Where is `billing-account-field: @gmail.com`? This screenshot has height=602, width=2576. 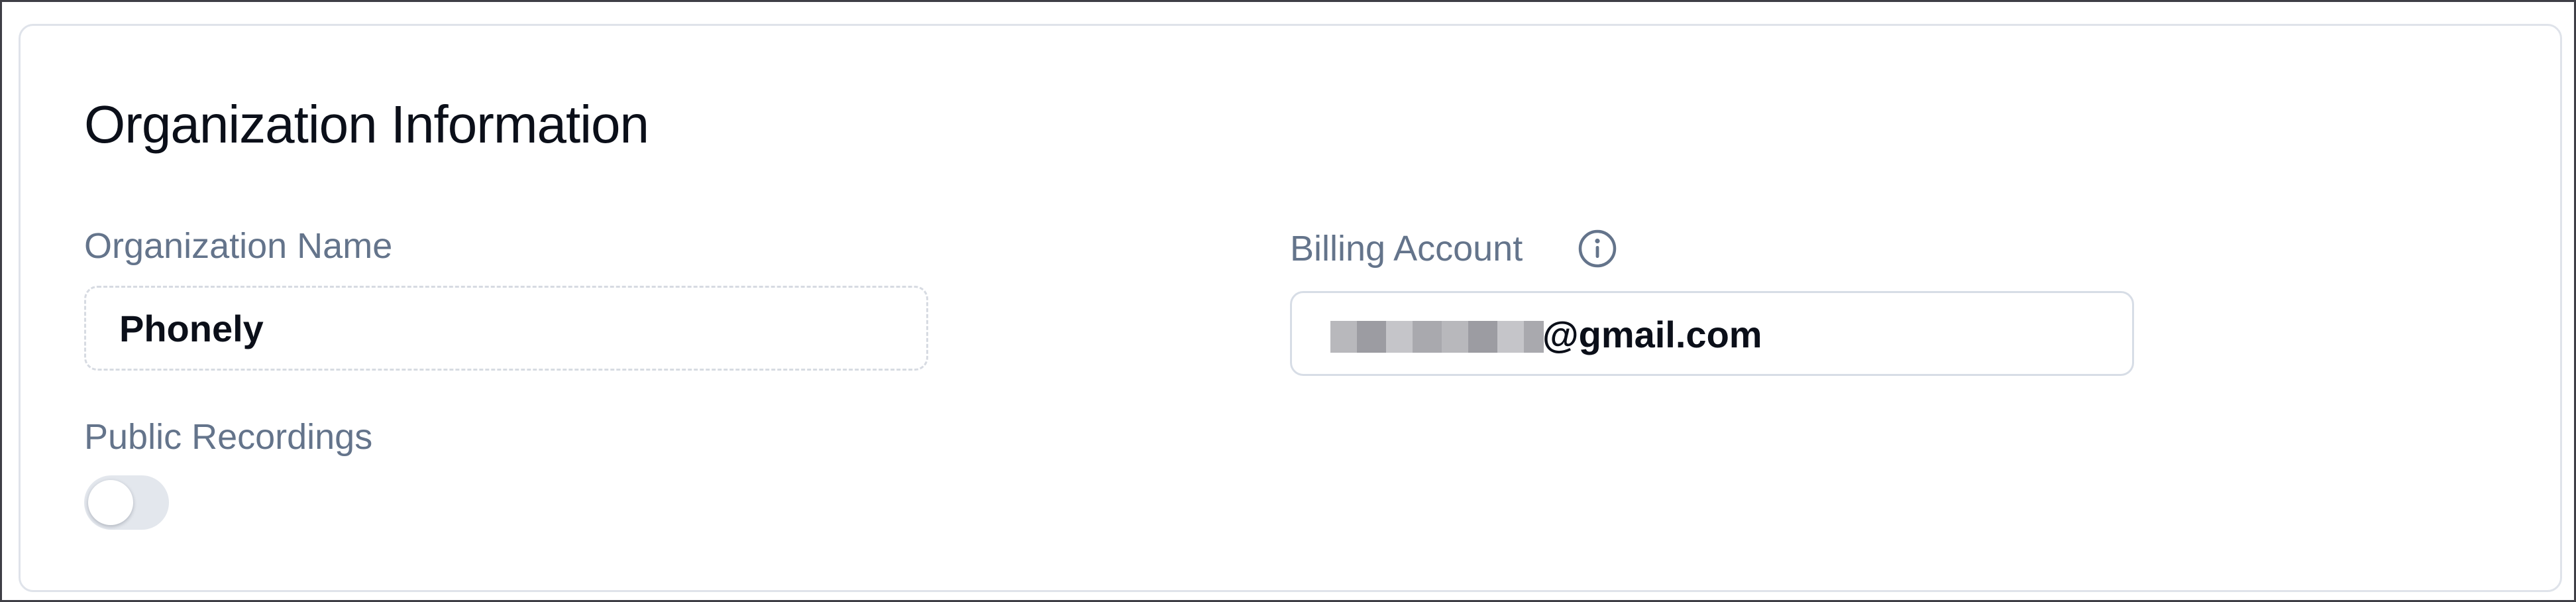 billing-account-field: @gmail.com is located at coordinates (1712, 334).